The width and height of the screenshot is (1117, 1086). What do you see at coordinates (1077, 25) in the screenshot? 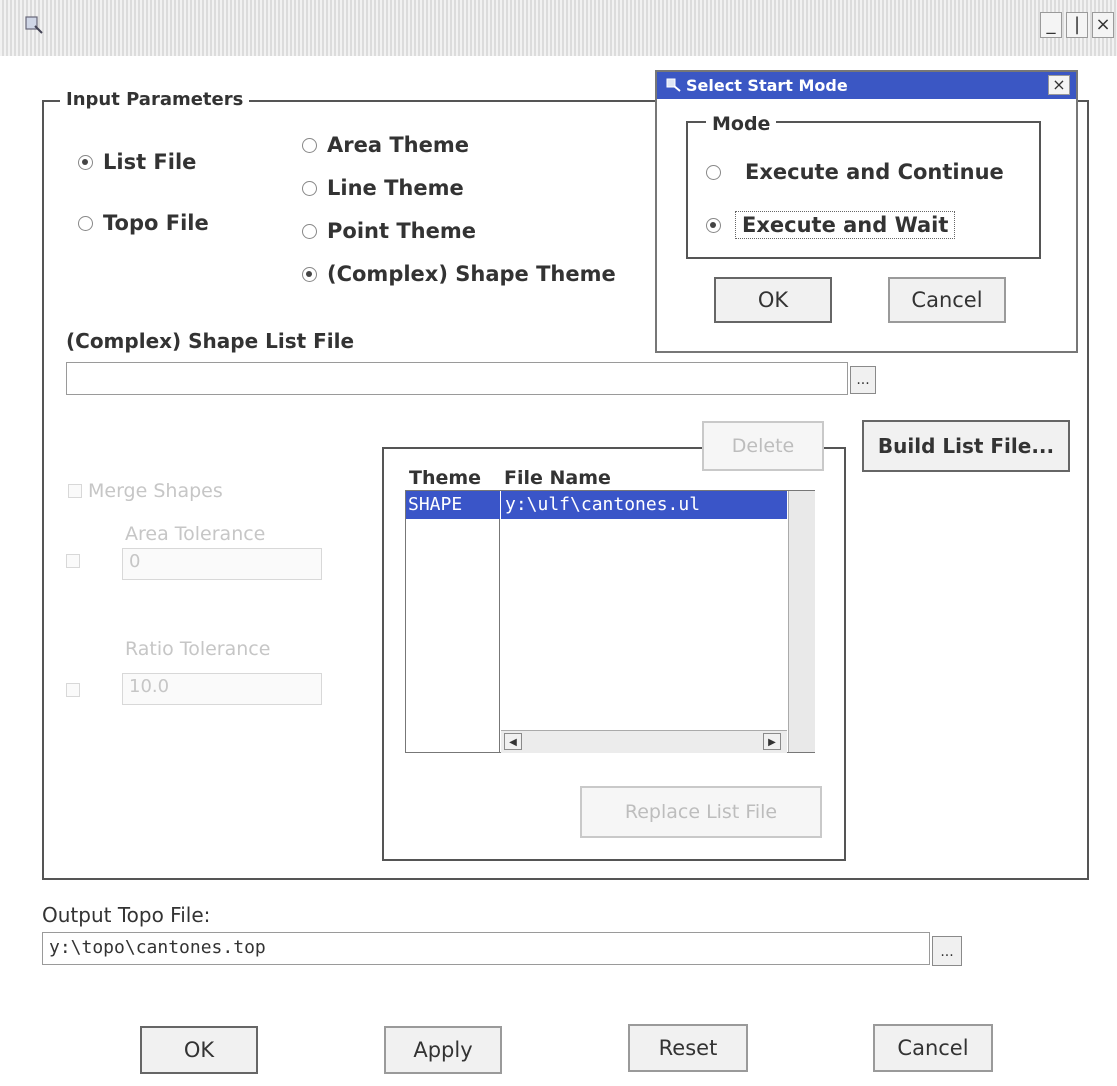
I see `maximize-button: |` at bounding box center [1077, 25].